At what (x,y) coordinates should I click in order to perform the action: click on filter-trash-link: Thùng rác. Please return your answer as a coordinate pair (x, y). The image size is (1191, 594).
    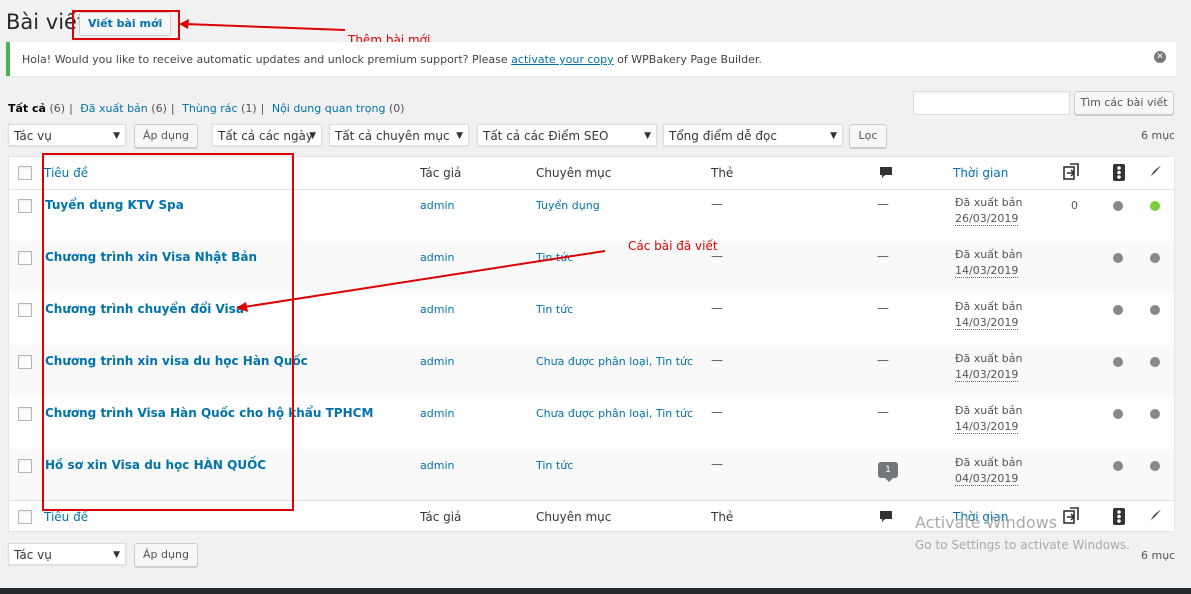
    Looking at the image, I should click on (209, 108).